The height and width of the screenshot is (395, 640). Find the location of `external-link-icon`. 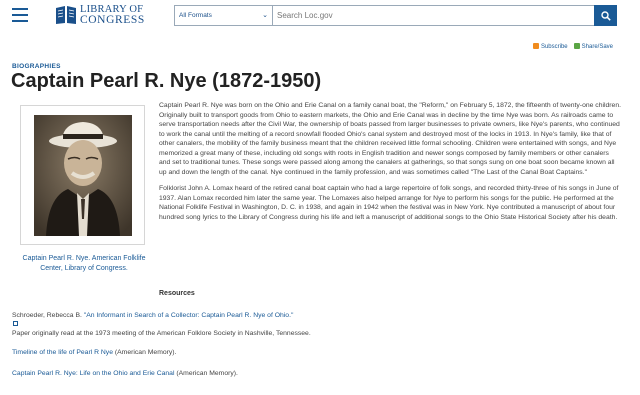

external-link-icon is located at coordinates (15, 323).